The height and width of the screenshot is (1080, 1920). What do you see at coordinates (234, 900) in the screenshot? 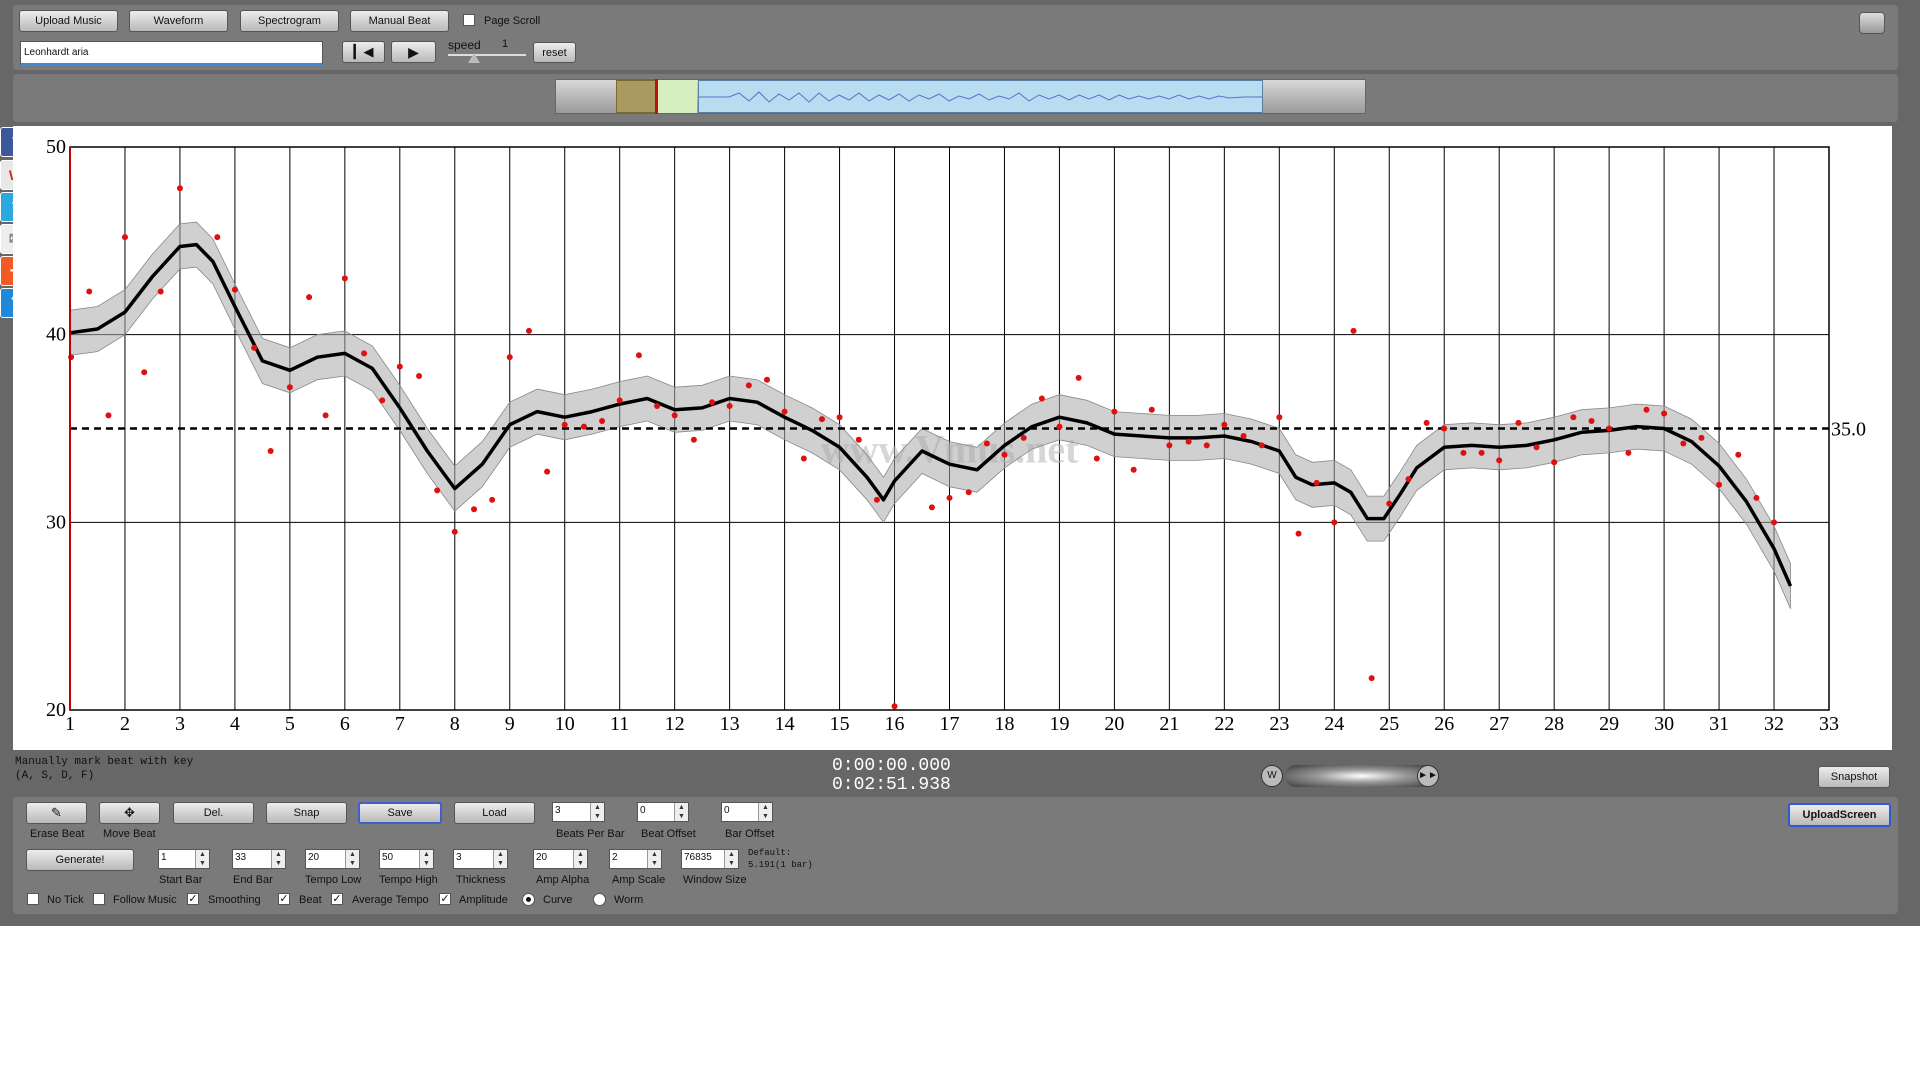
I see `smoothing-label: Smoothing` at bounding box center [234, 900].